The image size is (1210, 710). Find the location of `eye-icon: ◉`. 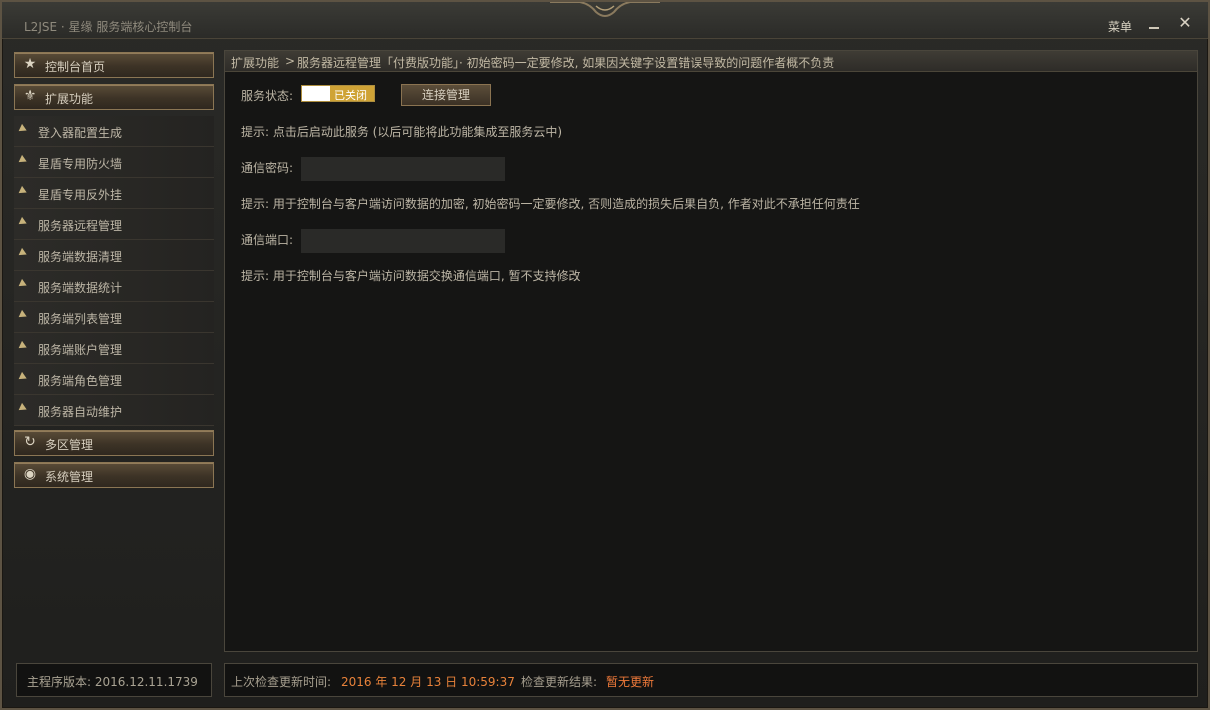

eye-icon: ◉ is located at coordinates (30, 474).